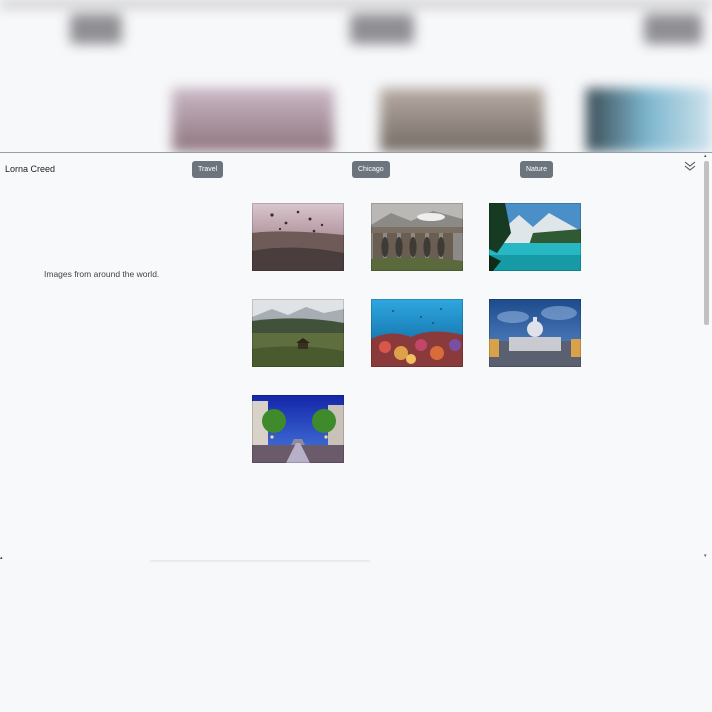  What do you see at coordinates (356, 4) in the screenshot?
I see `background-top-bar` at bounding box center [356, 4].